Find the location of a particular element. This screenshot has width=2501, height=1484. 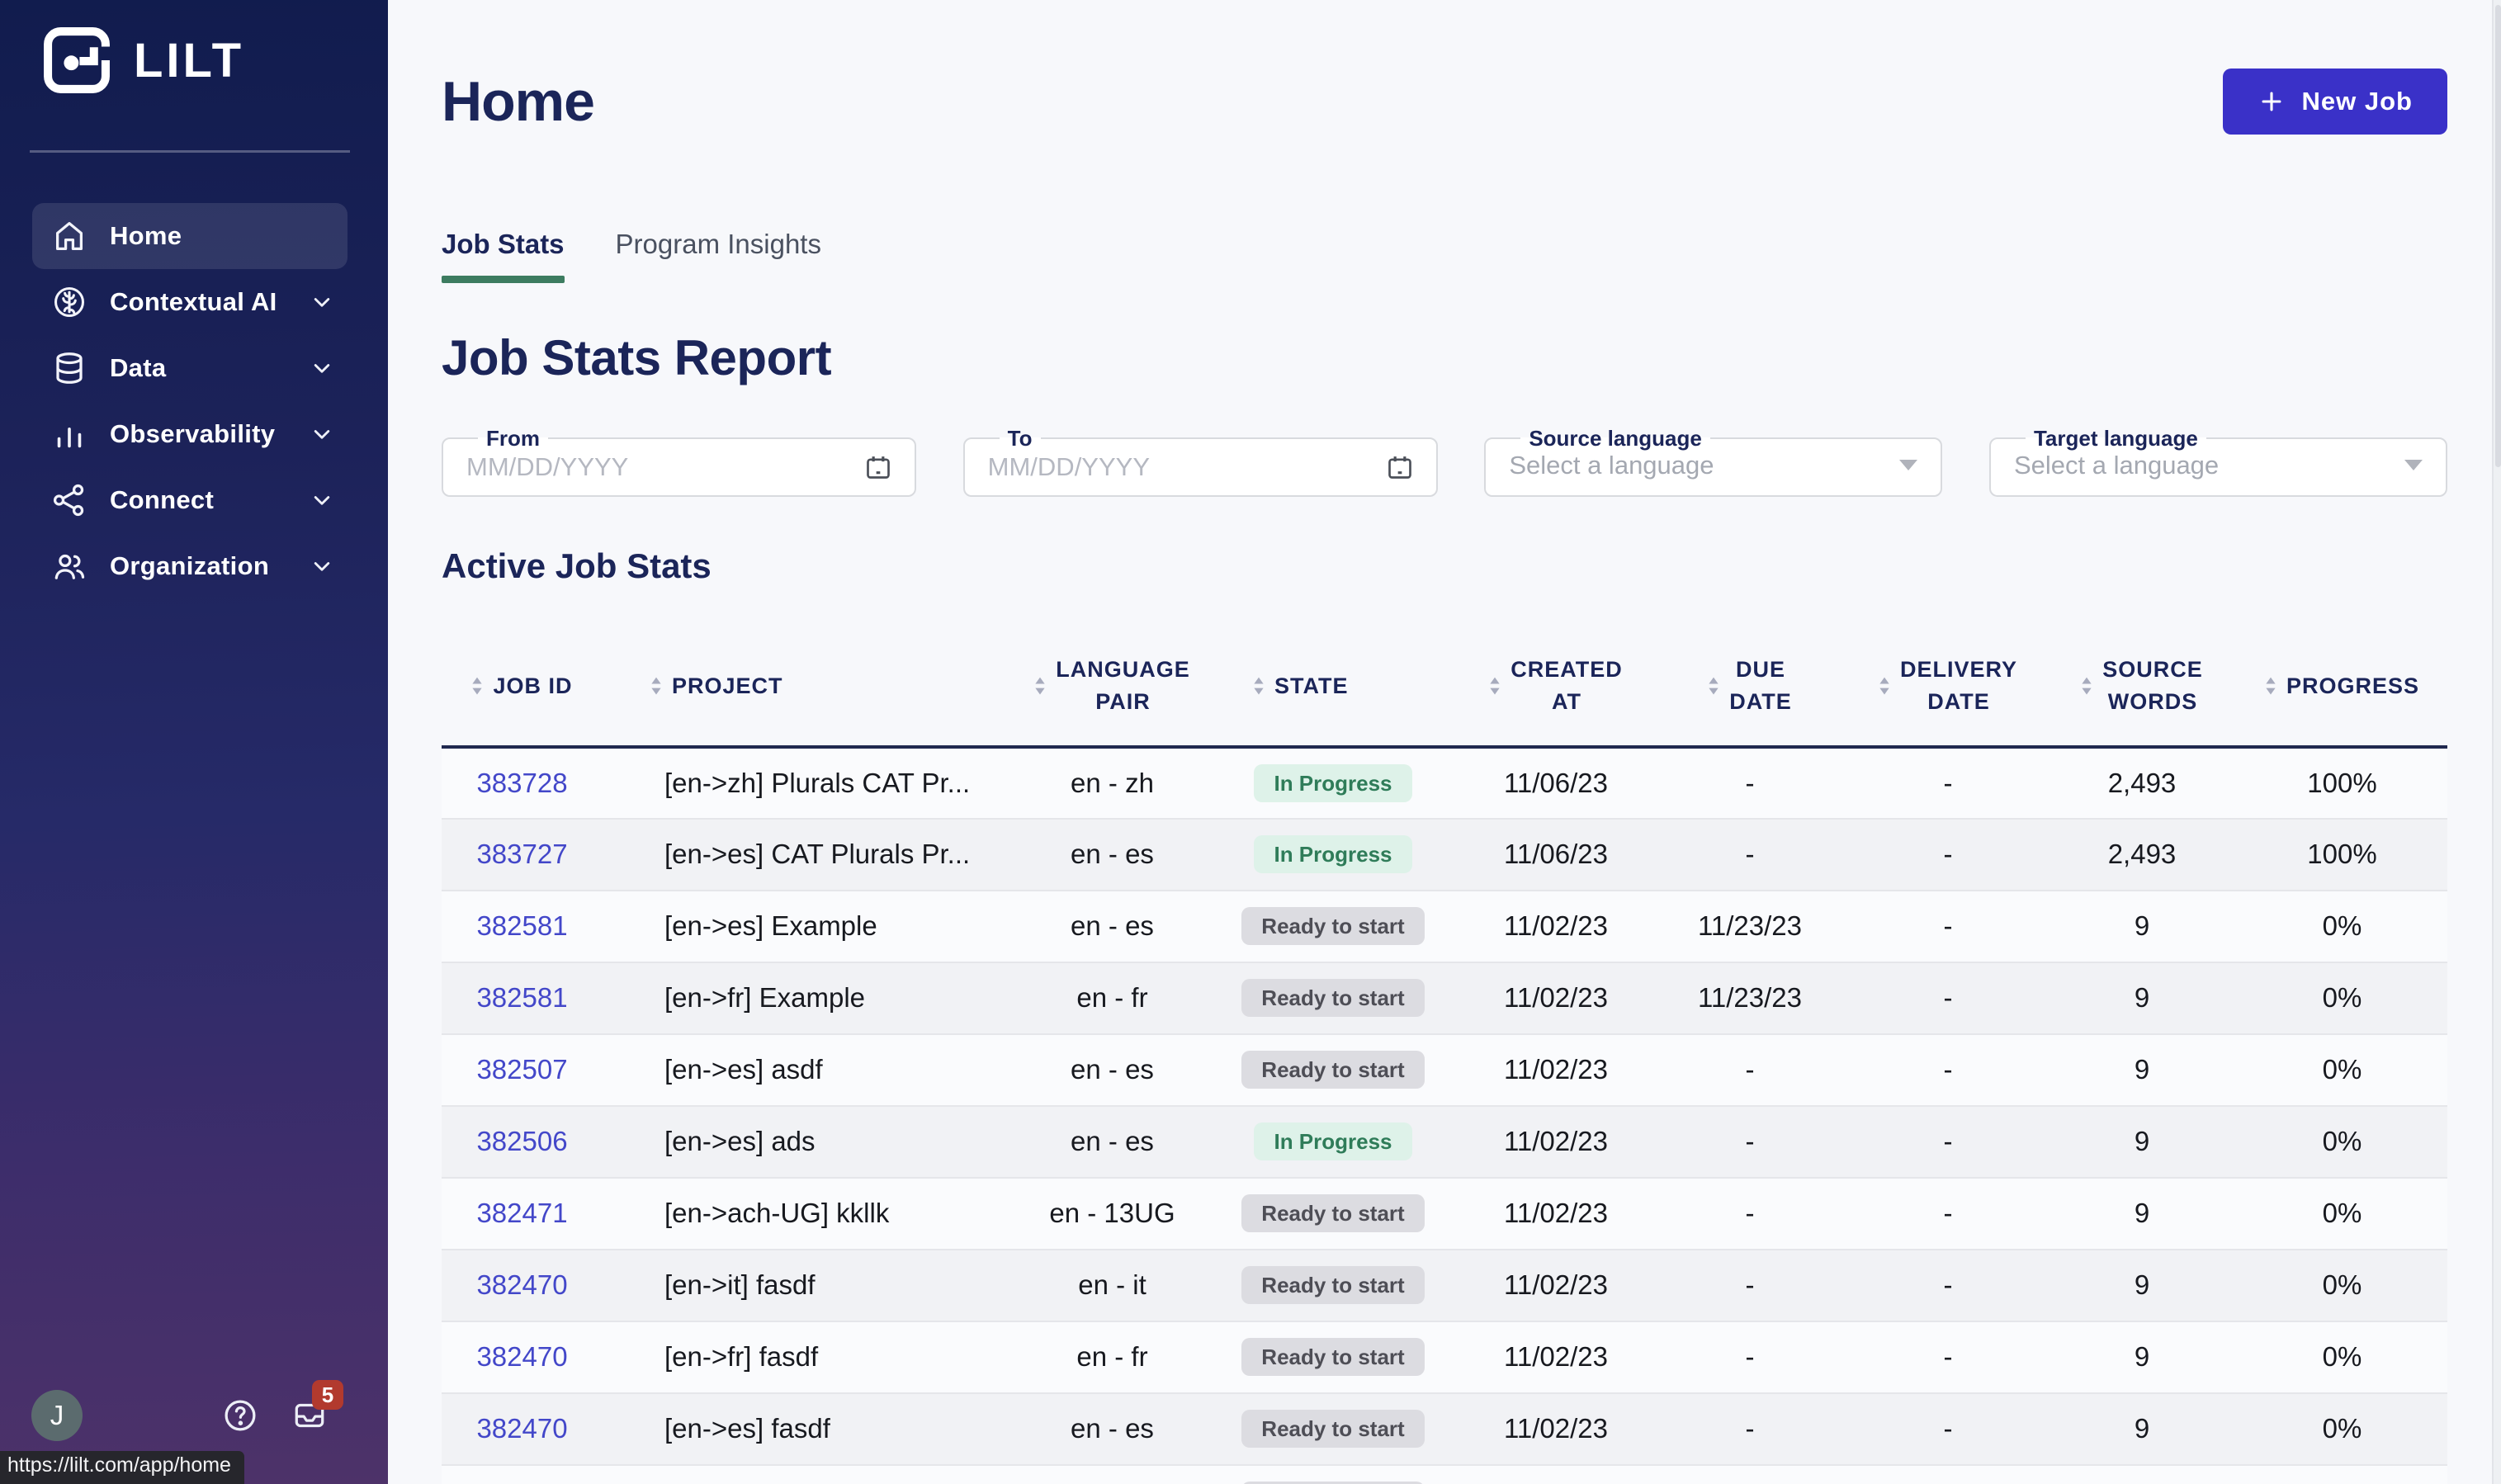

help-icon is located at coordinates (240, 1415).